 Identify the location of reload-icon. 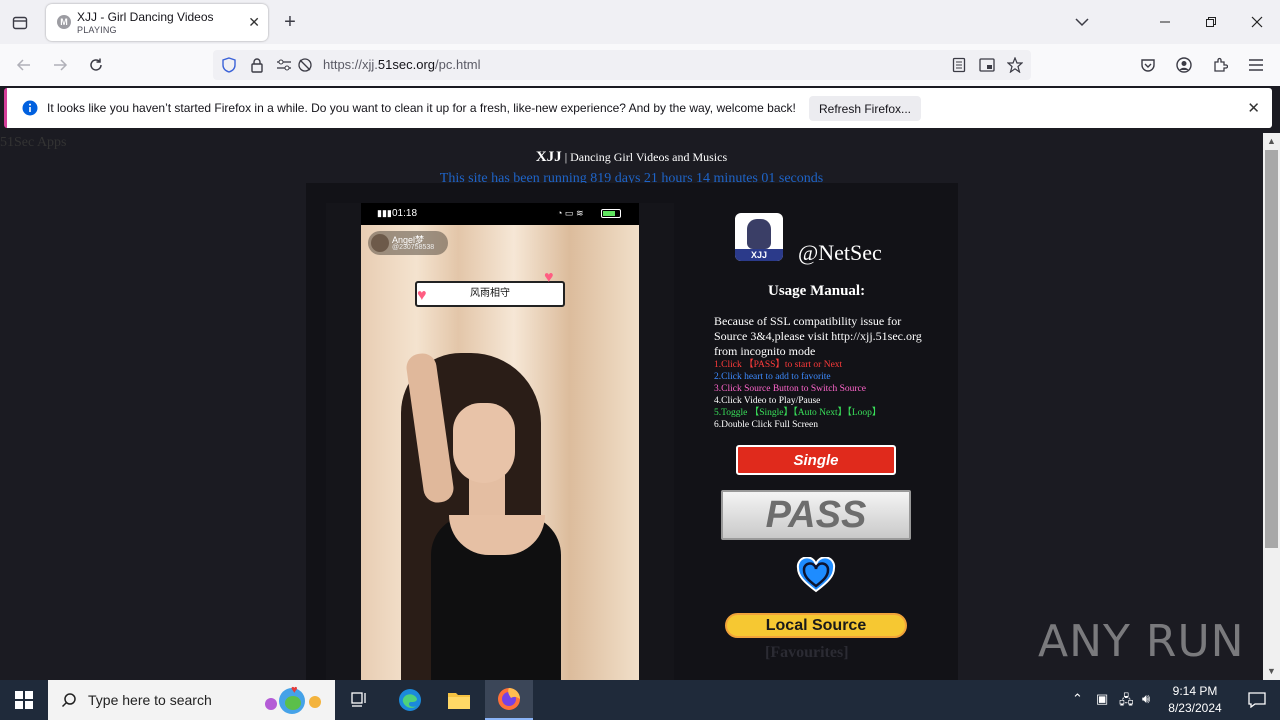
(96, 64).